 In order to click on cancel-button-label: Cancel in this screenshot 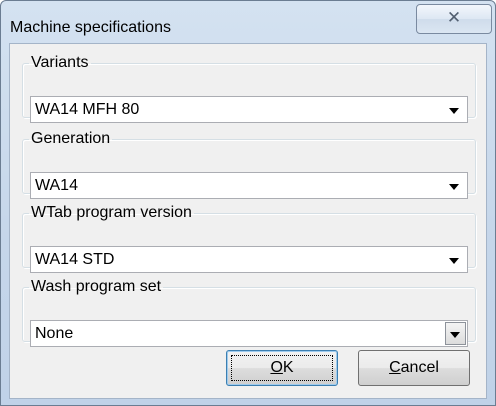, I will do `click(414, 367)`.